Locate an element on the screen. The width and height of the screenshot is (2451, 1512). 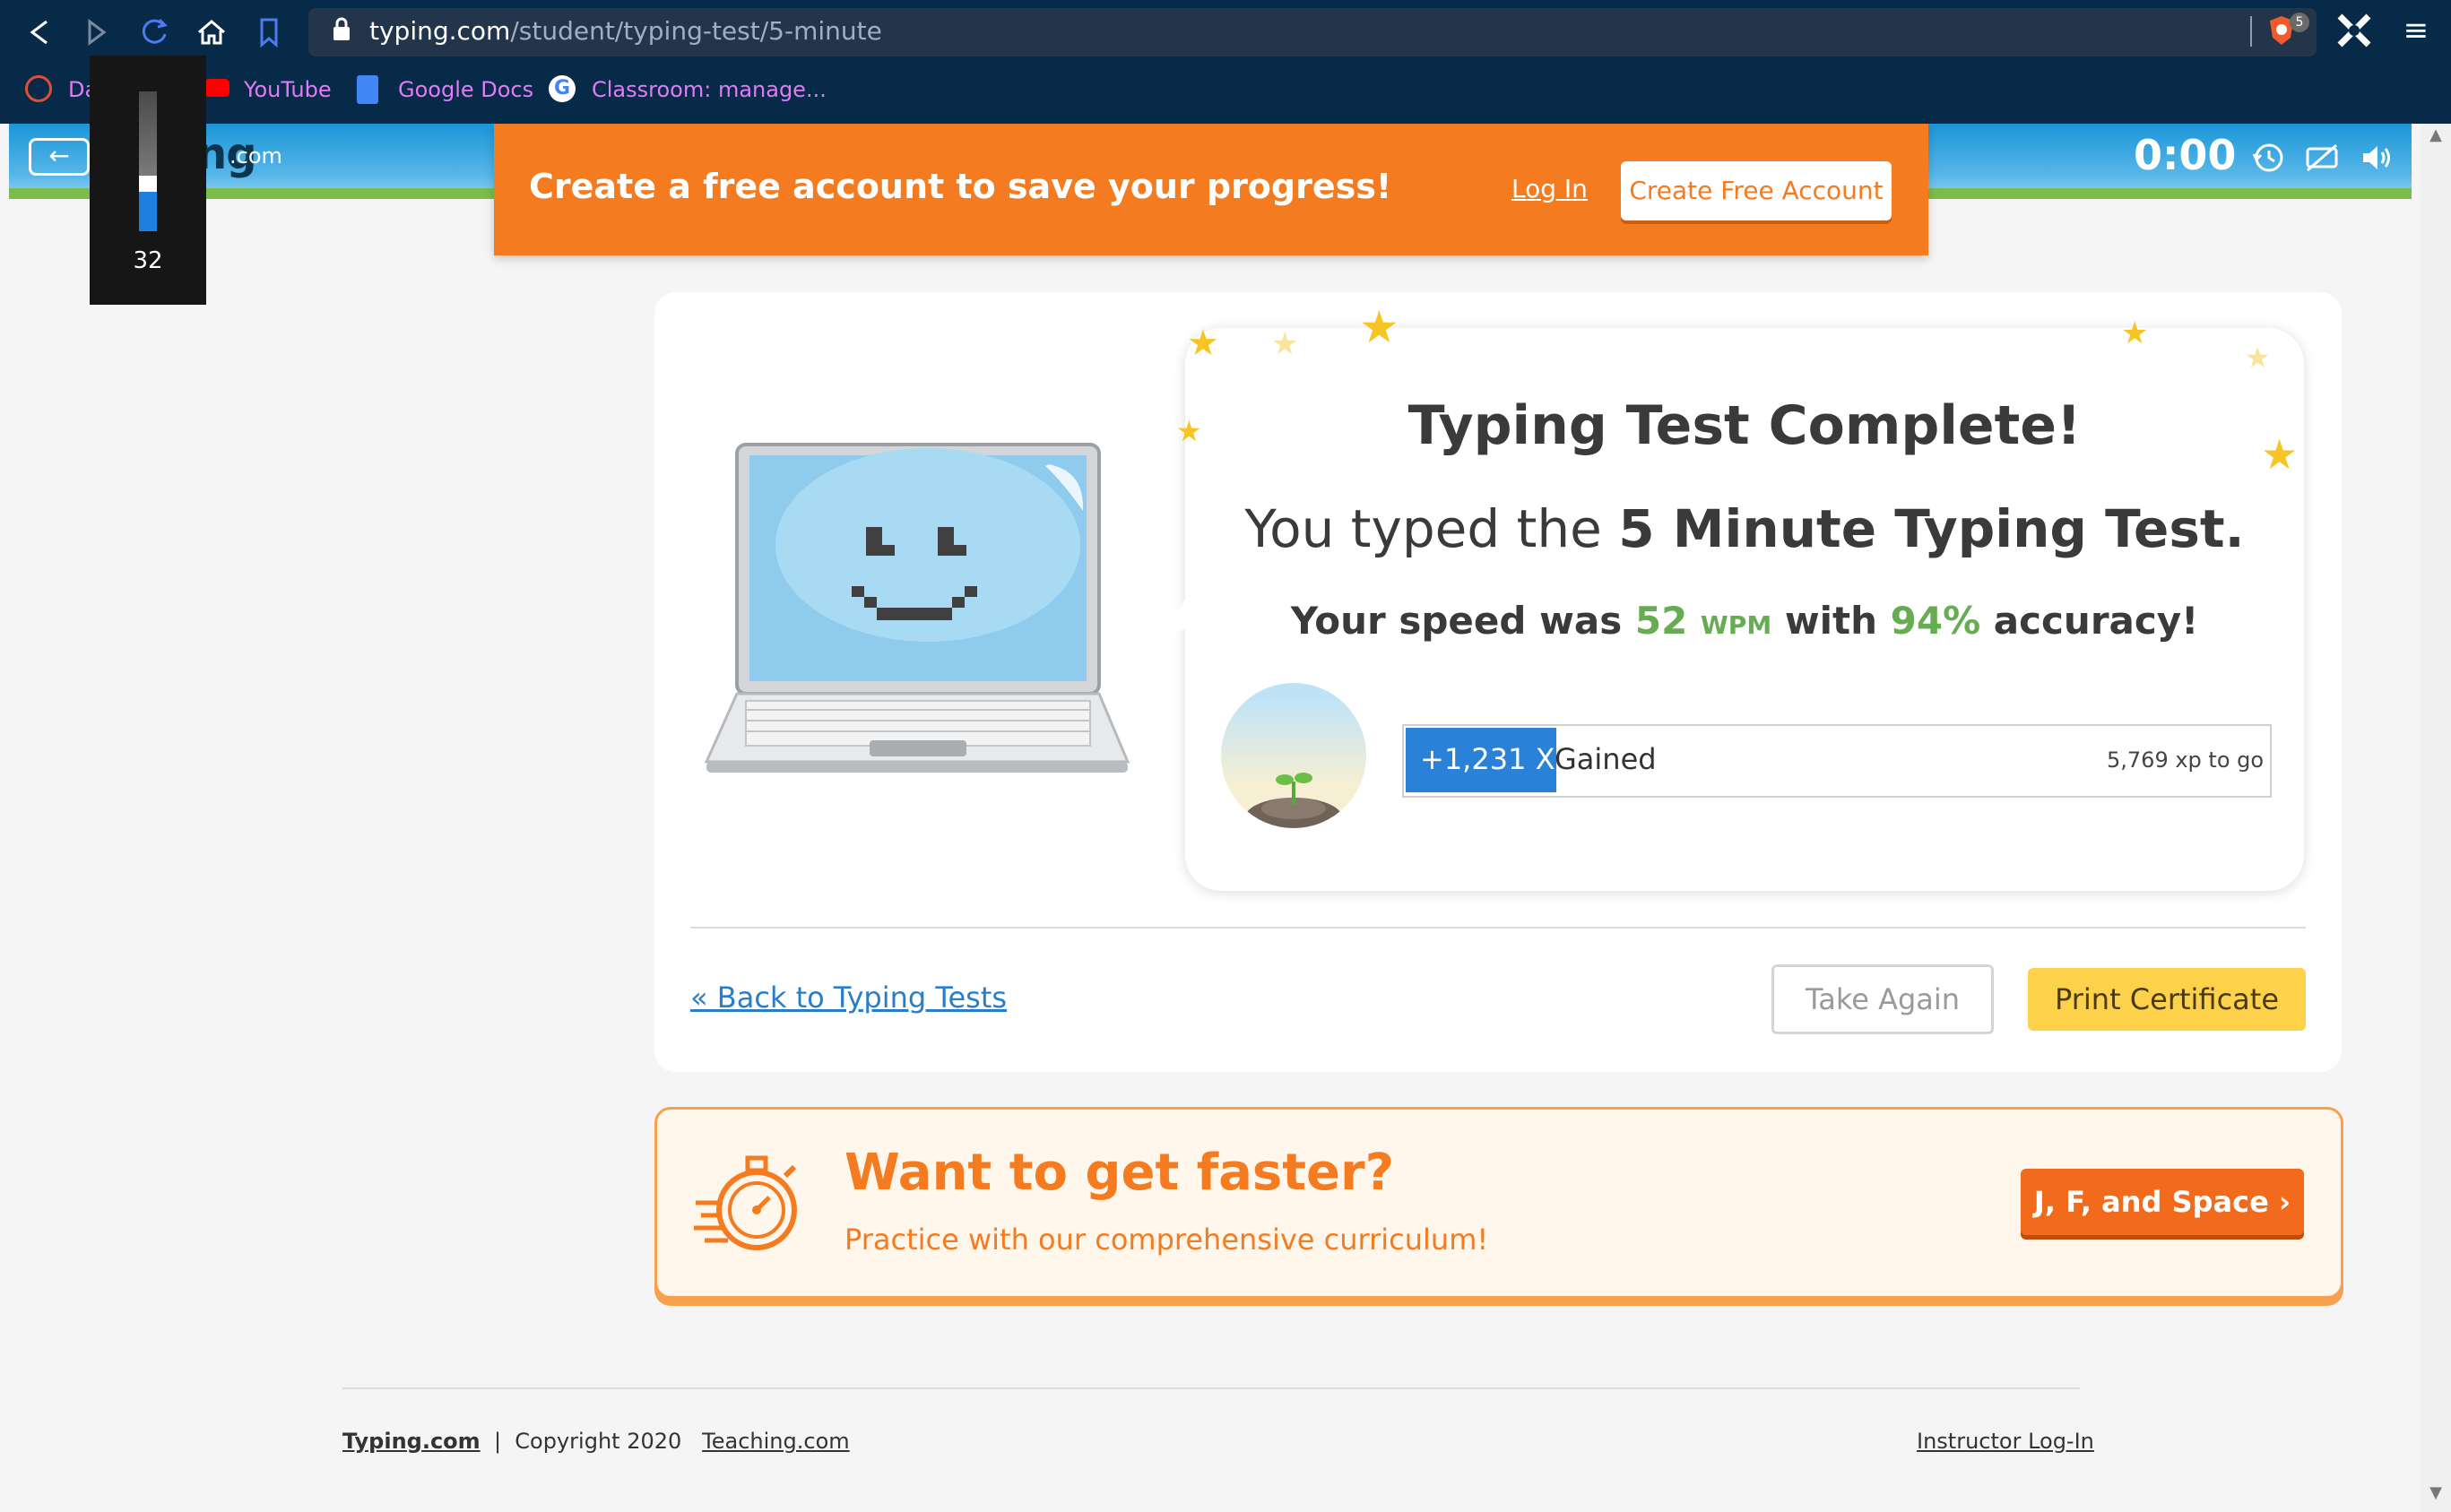
scrollbar is located at coordinates (2436, 818).